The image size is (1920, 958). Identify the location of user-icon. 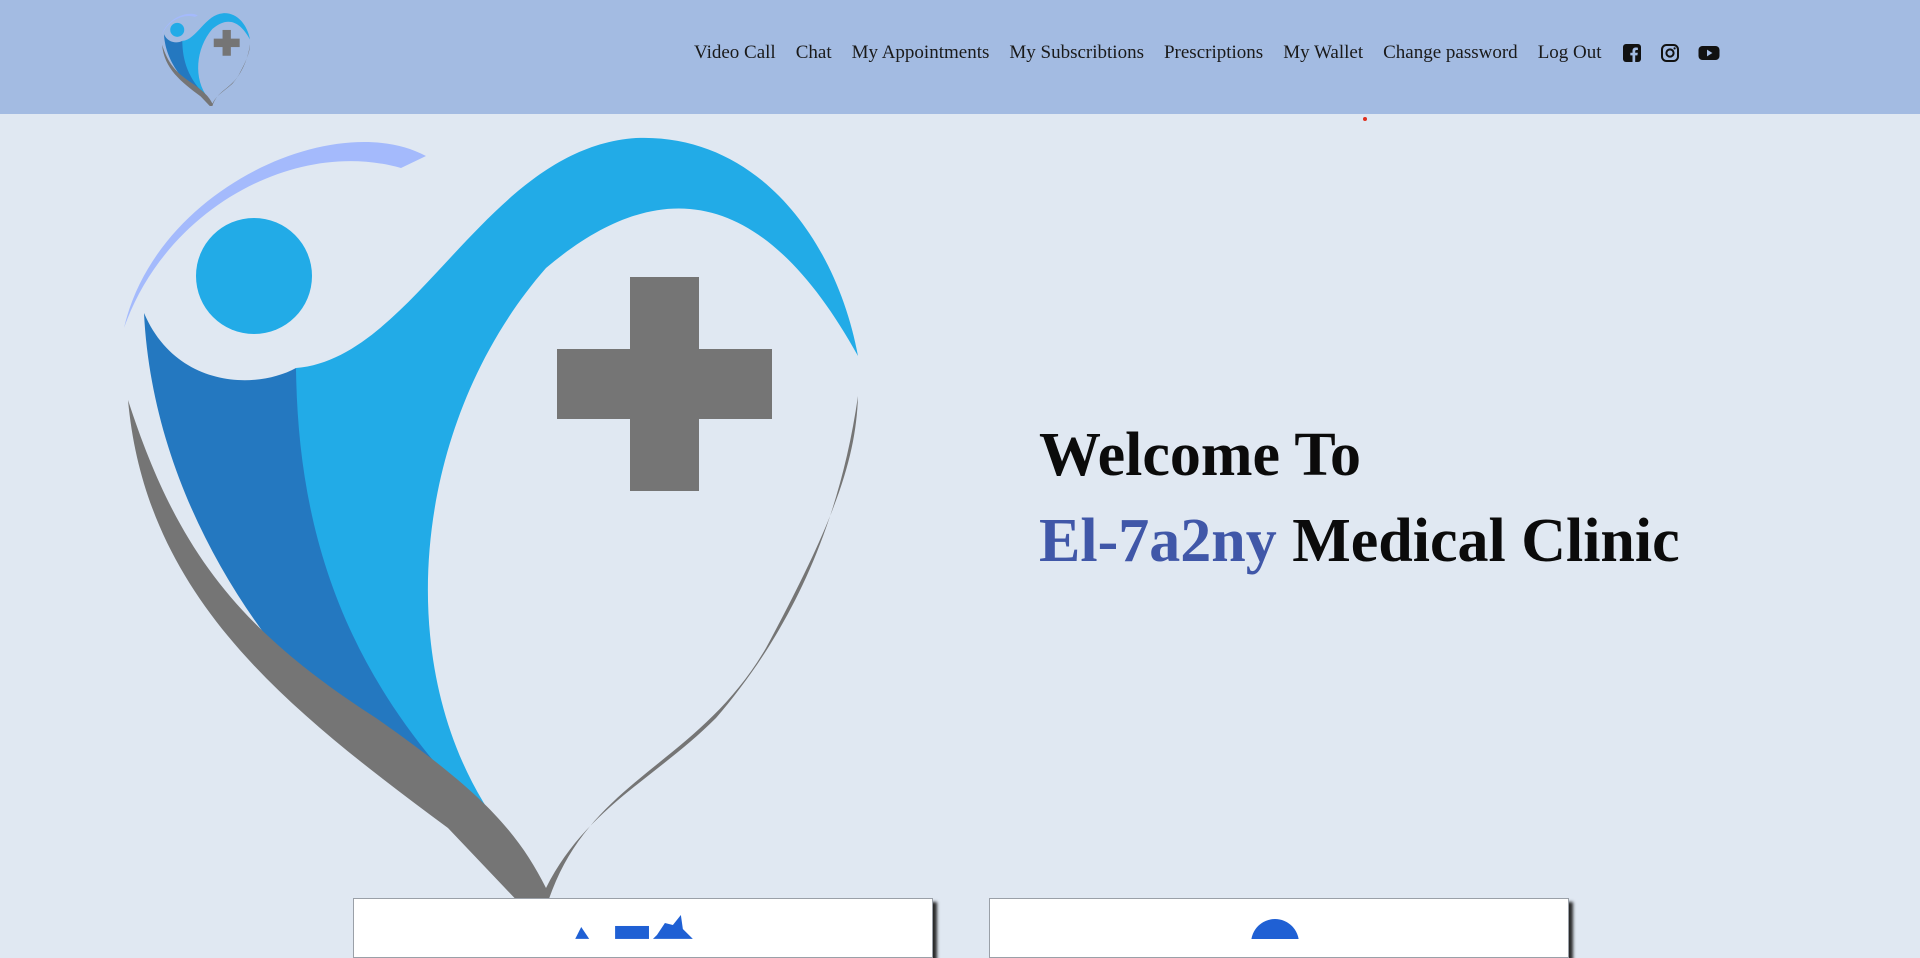
(1275, 929).